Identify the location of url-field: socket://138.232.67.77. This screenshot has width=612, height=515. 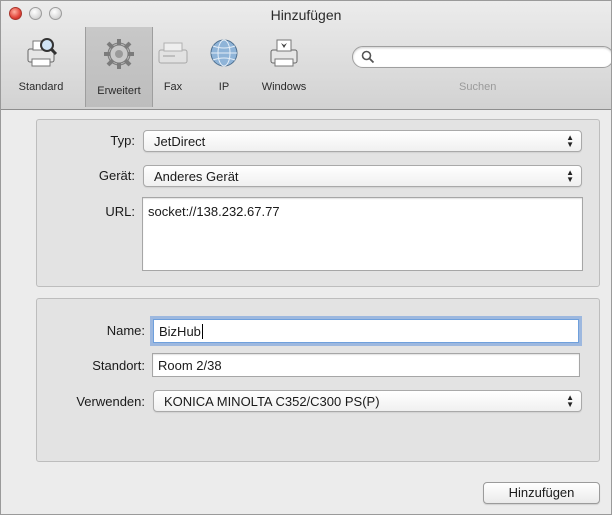
(362, 234).